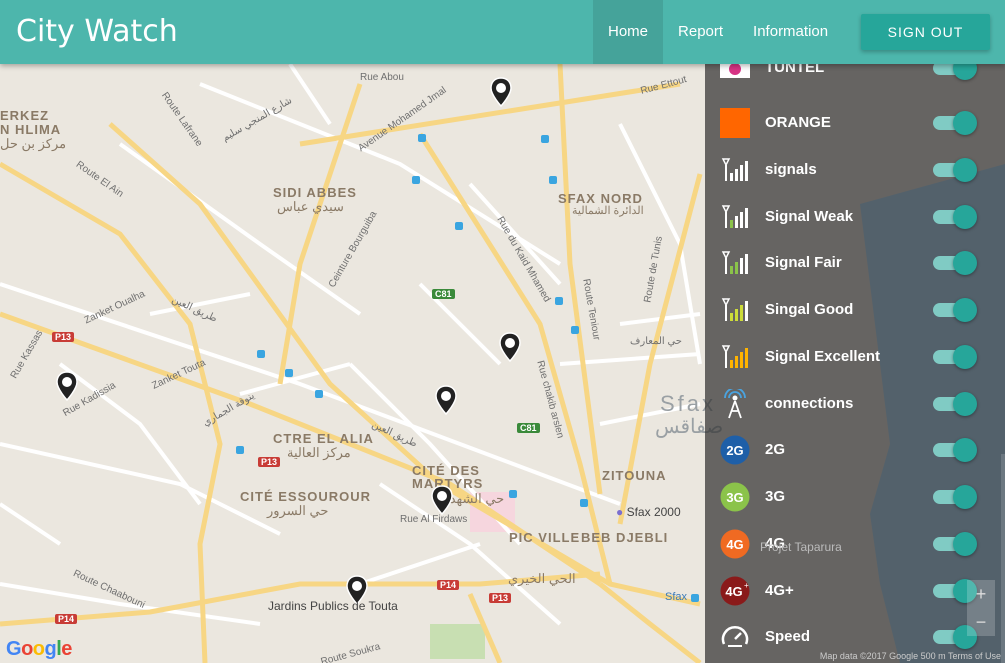  I want to click on filter-toggle-signal-excellent, so click(955, 357).